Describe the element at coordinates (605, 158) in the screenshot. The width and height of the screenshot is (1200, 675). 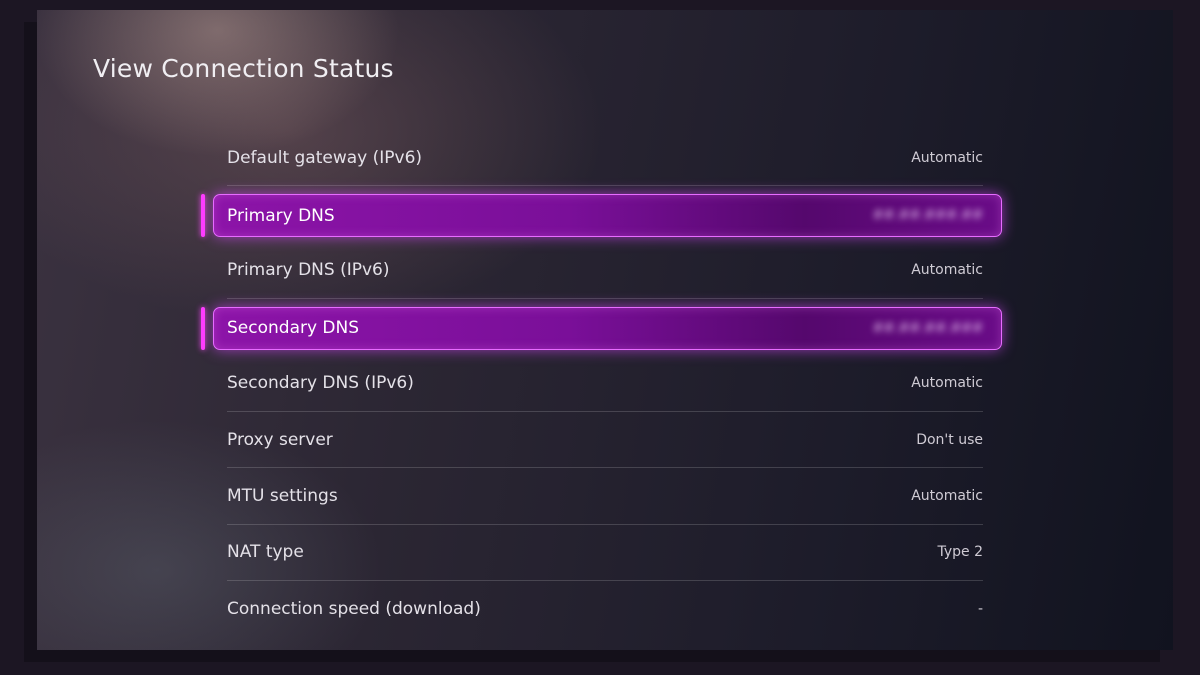
I see `list-item-default-gateway-ipv6: Default gateway (IPv6) Automatic` at that location.